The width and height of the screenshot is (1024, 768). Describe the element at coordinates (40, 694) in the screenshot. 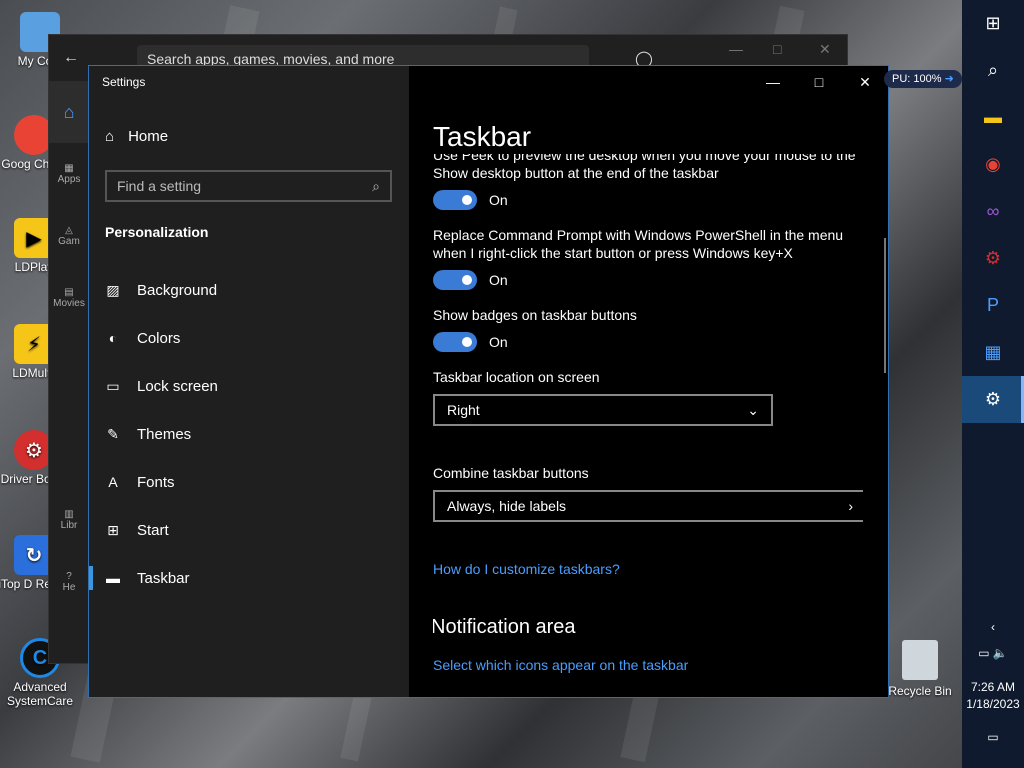

I see `desktop-icon-label: Advanced SystemCare` at that location.